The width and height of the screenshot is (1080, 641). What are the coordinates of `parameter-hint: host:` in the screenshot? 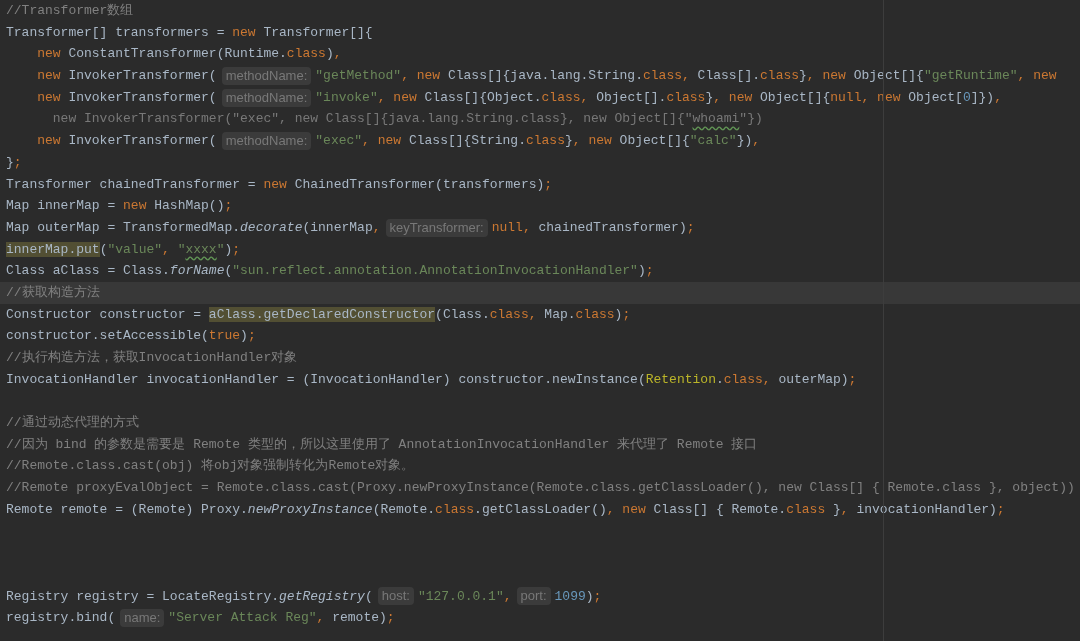 It's located at (395, 596).